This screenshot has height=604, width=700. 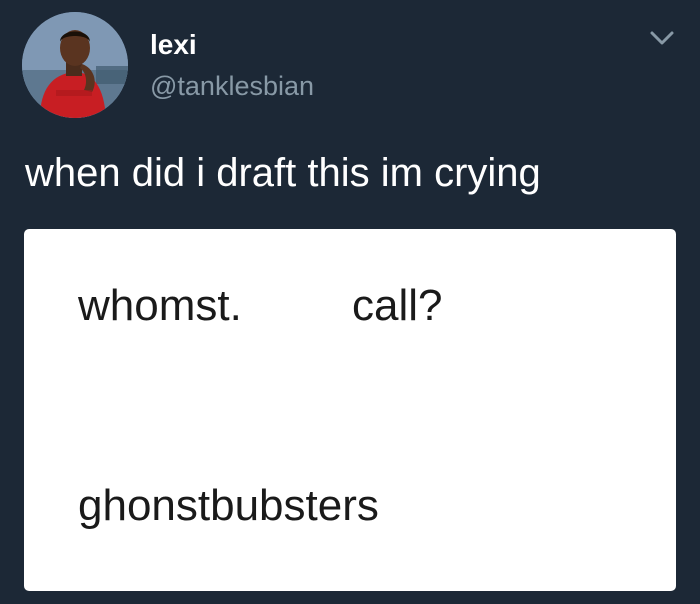 I want to click on draft-text-line-2: ghonstbubsters, so click(x=228, y=505).